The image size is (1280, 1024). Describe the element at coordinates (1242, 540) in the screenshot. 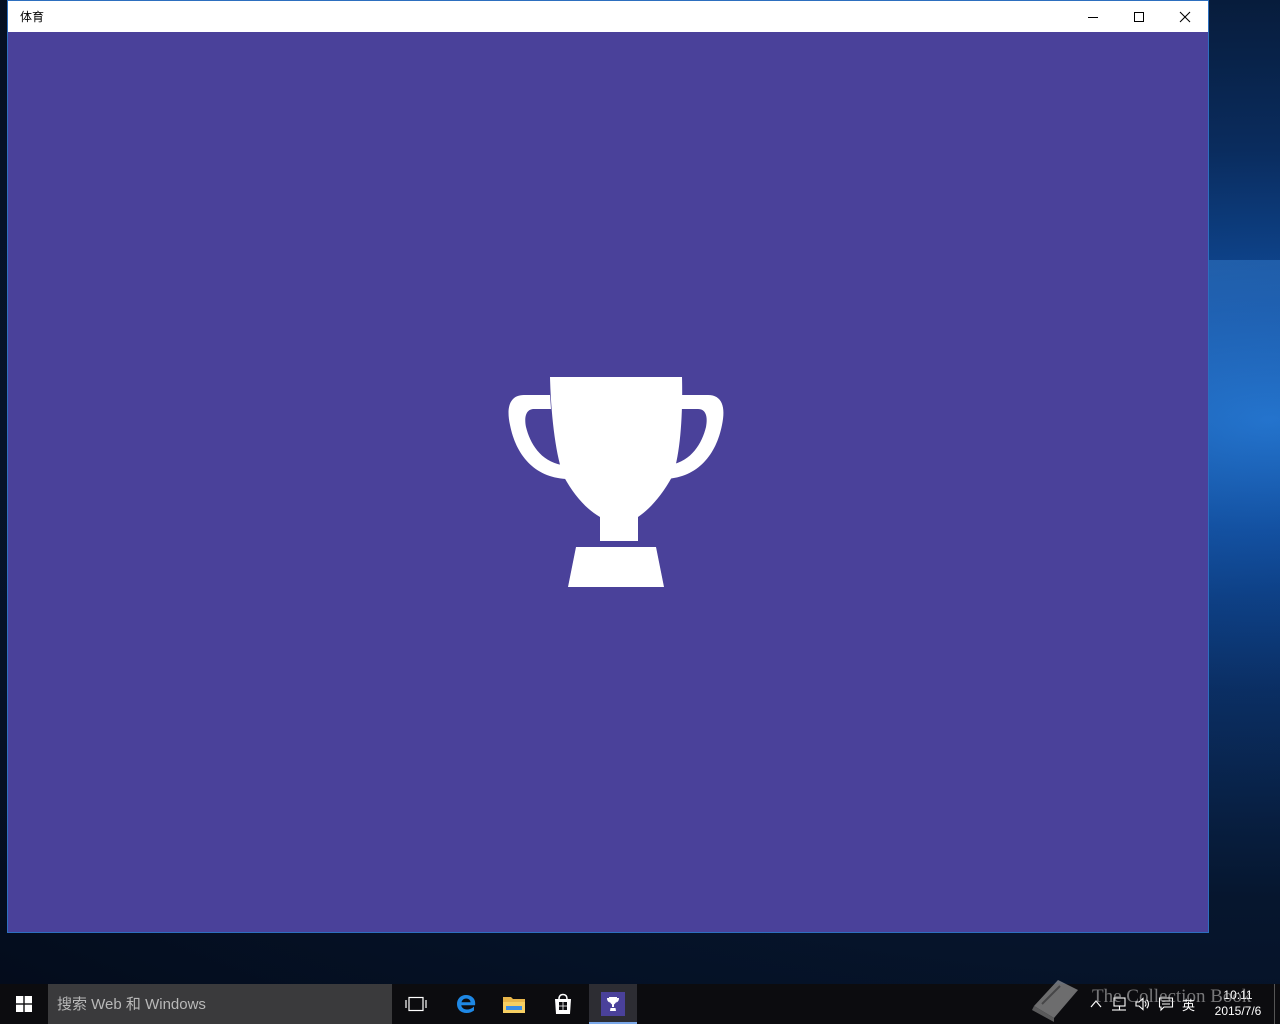

I see `desktop-light-beams` at that location.